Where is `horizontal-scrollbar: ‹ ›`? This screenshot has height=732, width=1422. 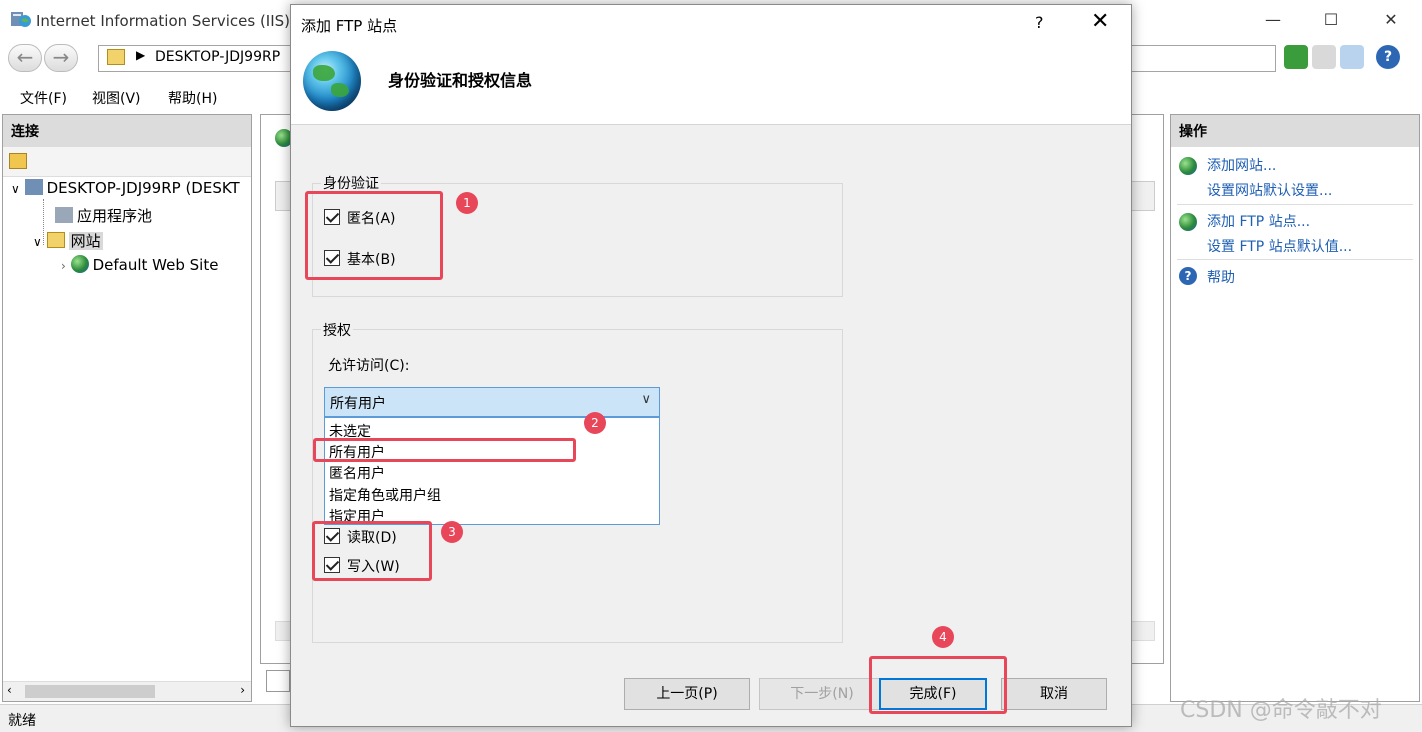
horizontal-scrollbar: ‹ › is located at coordinates (127, 691).